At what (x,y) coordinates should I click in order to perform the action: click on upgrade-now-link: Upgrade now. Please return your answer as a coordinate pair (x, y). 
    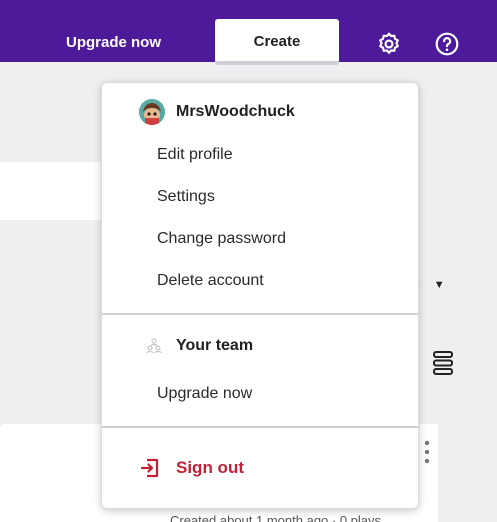
    Looking at the image, I should click on (113, 42).